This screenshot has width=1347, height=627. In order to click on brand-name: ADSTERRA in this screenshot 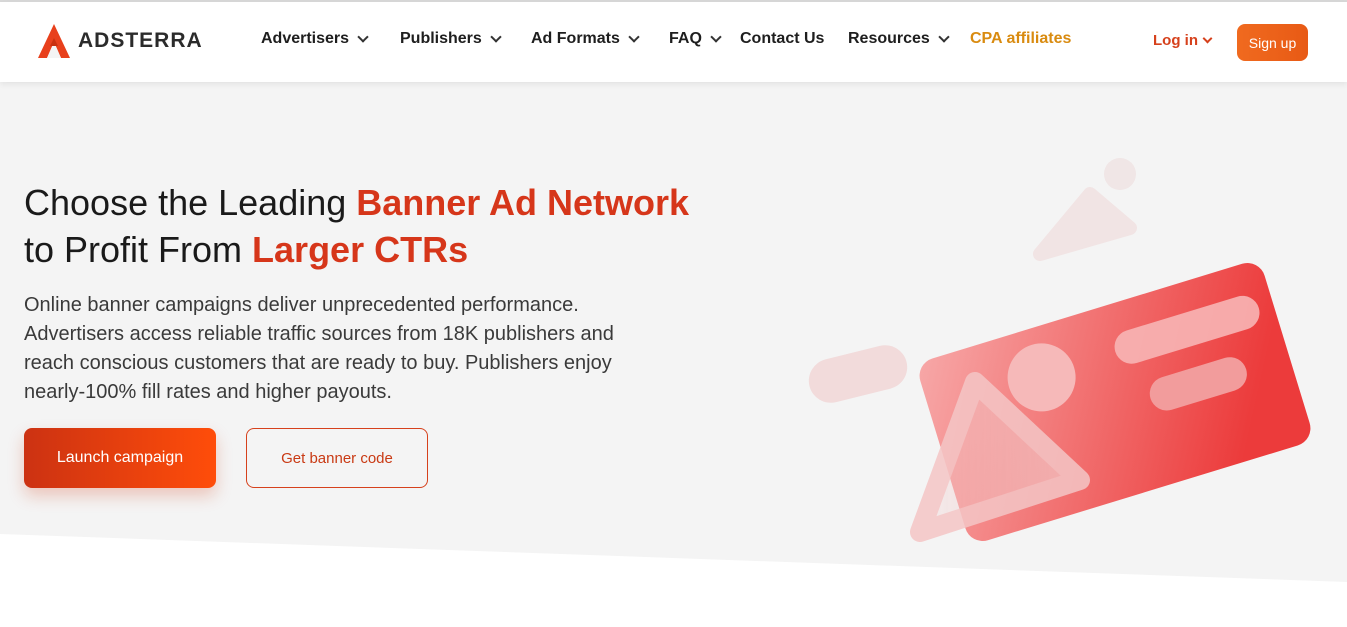, I will do `click(140, 40)`.